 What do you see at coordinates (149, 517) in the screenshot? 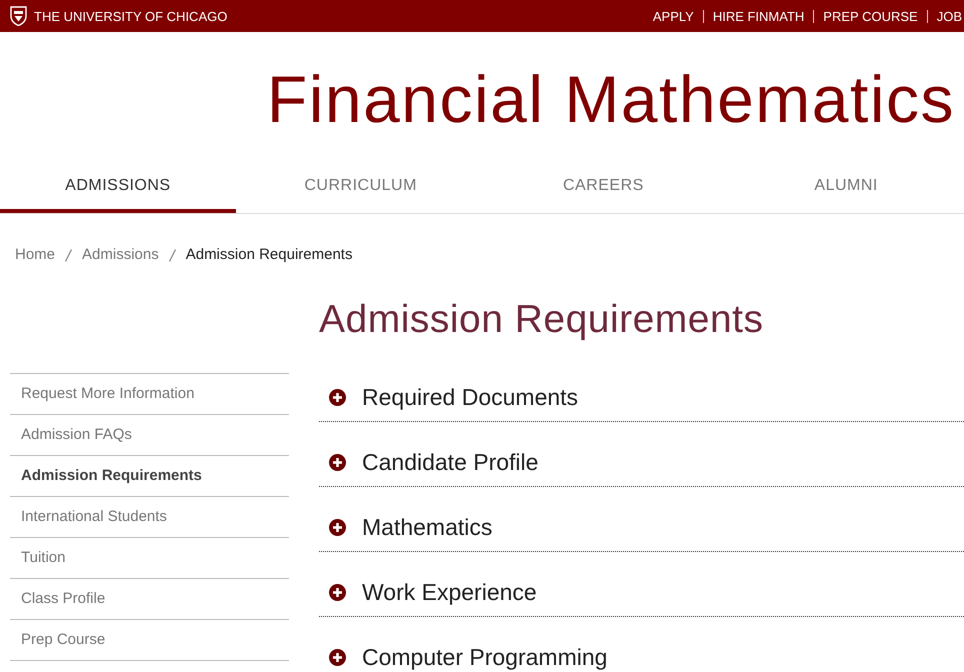
I see `sidebar-link: International Students` at bounding box center [149, 517].